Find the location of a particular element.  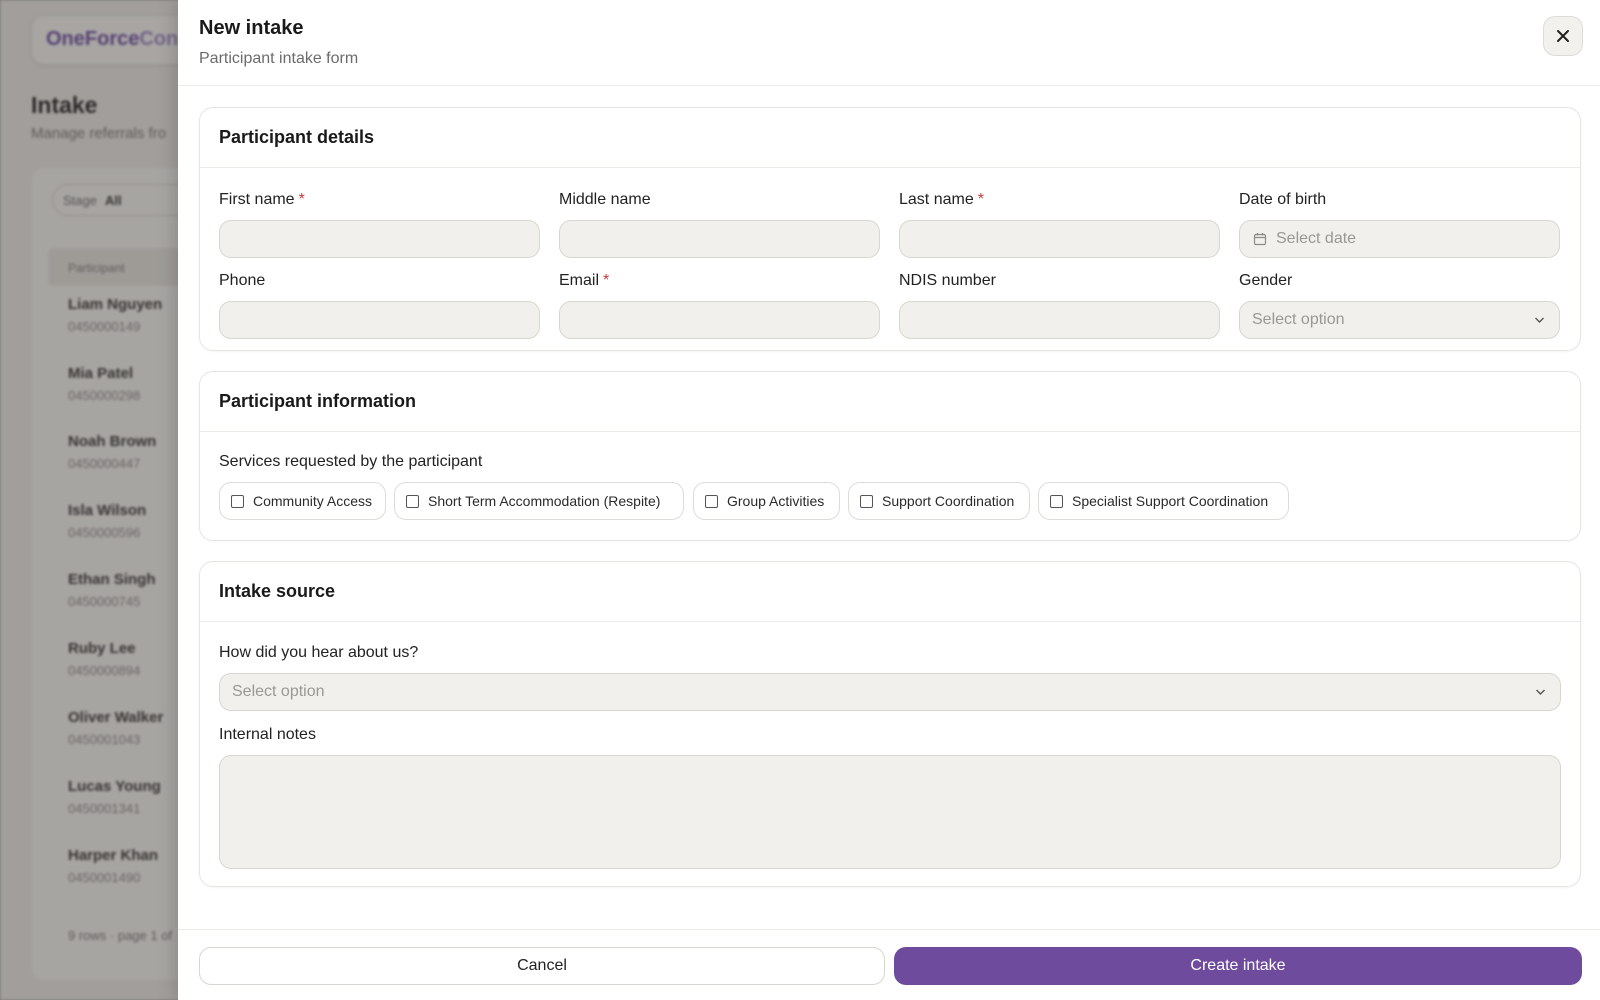

ndis-number-field: NDIS number is located at coordinates (1059, 305).